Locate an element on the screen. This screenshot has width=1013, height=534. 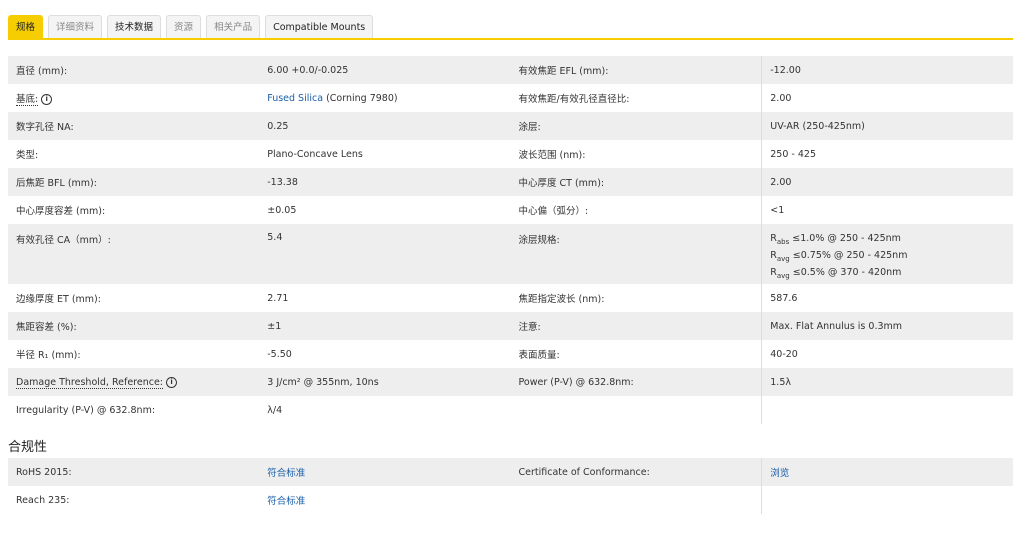
spec-row: 类型: Plano-Concave Lens 波长范围 (nm): 250 - 425 is located at coordinates (510, 154).